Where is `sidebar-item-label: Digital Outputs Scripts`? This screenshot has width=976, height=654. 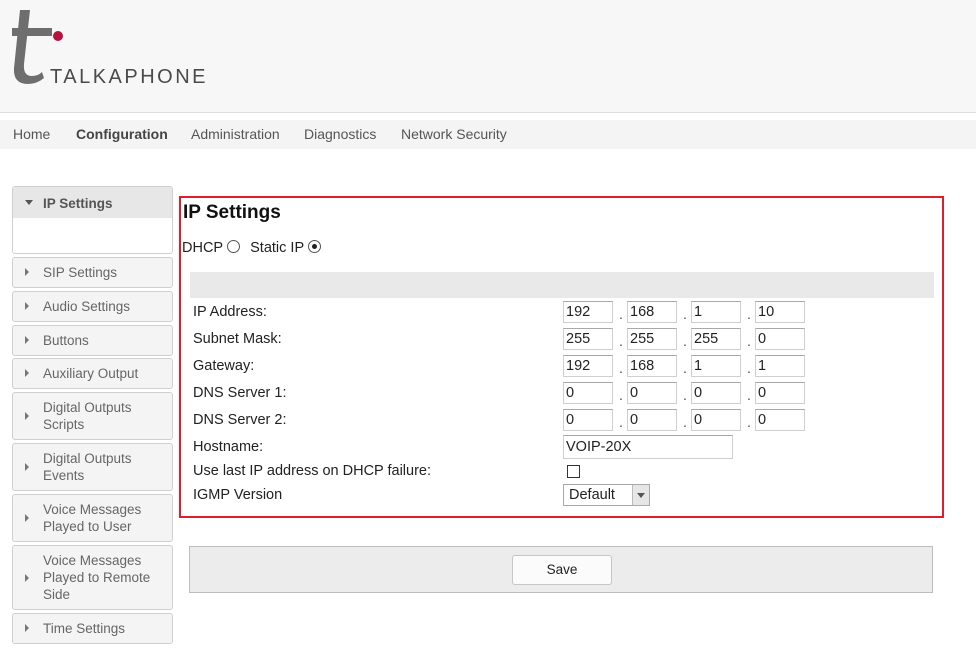 sidebar-item-label: Digital Outputs Scripts is located at coordinates (87, 416).